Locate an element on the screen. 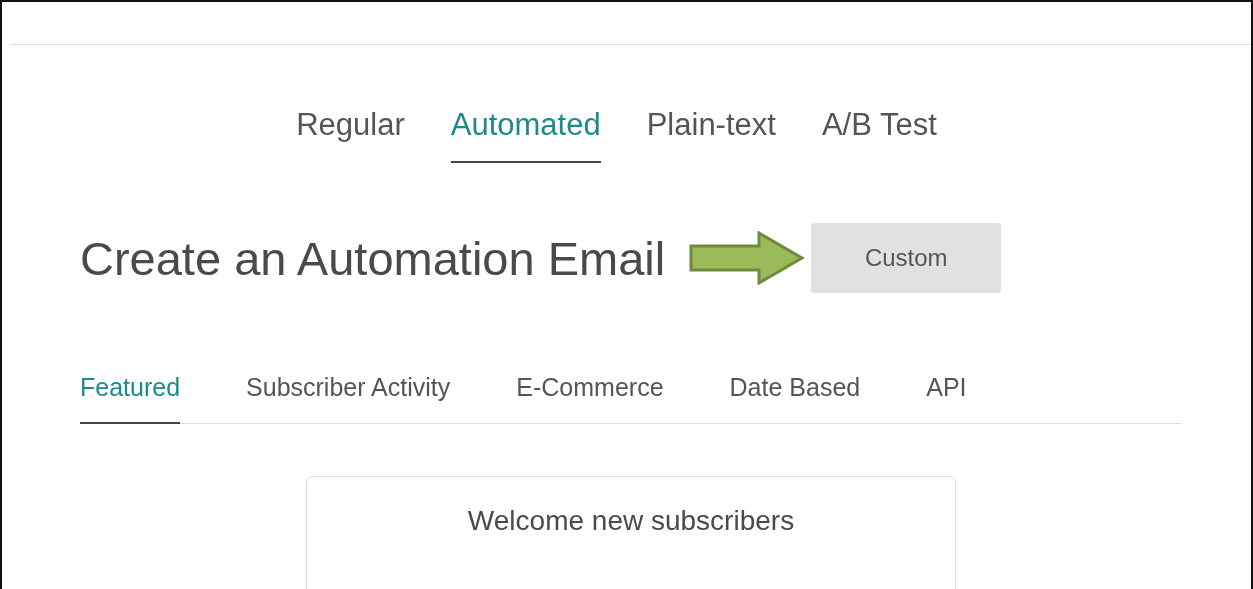  category-tab: Subscriber Activity is located at coordinates (348, 398).